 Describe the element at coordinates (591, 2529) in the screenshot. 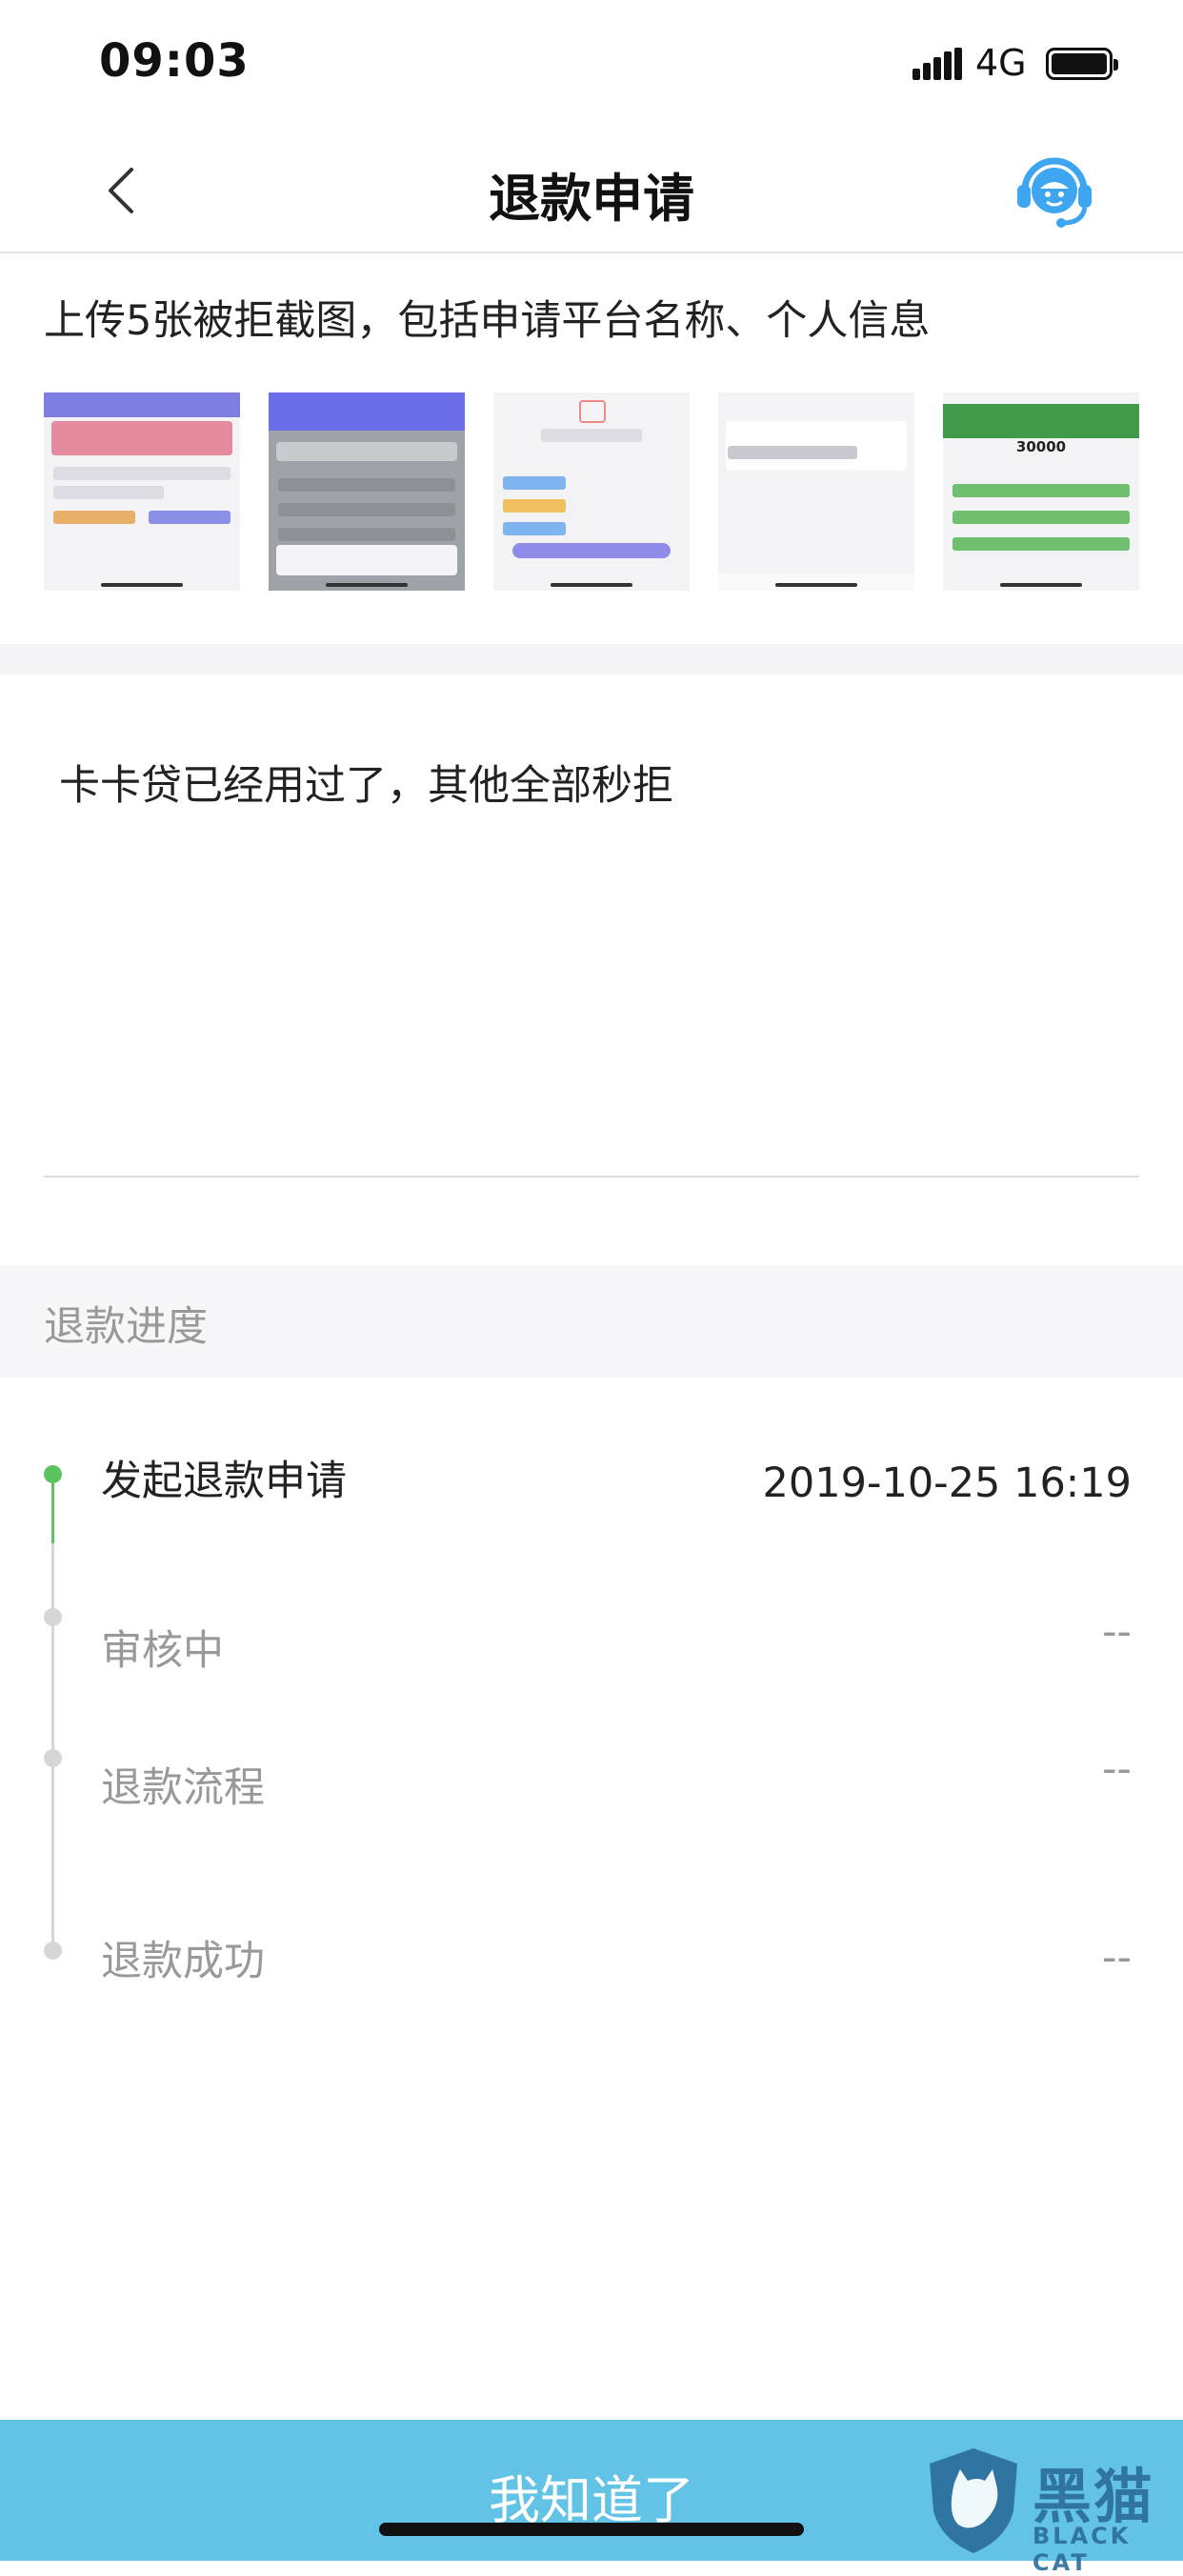

I see `home-indicator` at that location.